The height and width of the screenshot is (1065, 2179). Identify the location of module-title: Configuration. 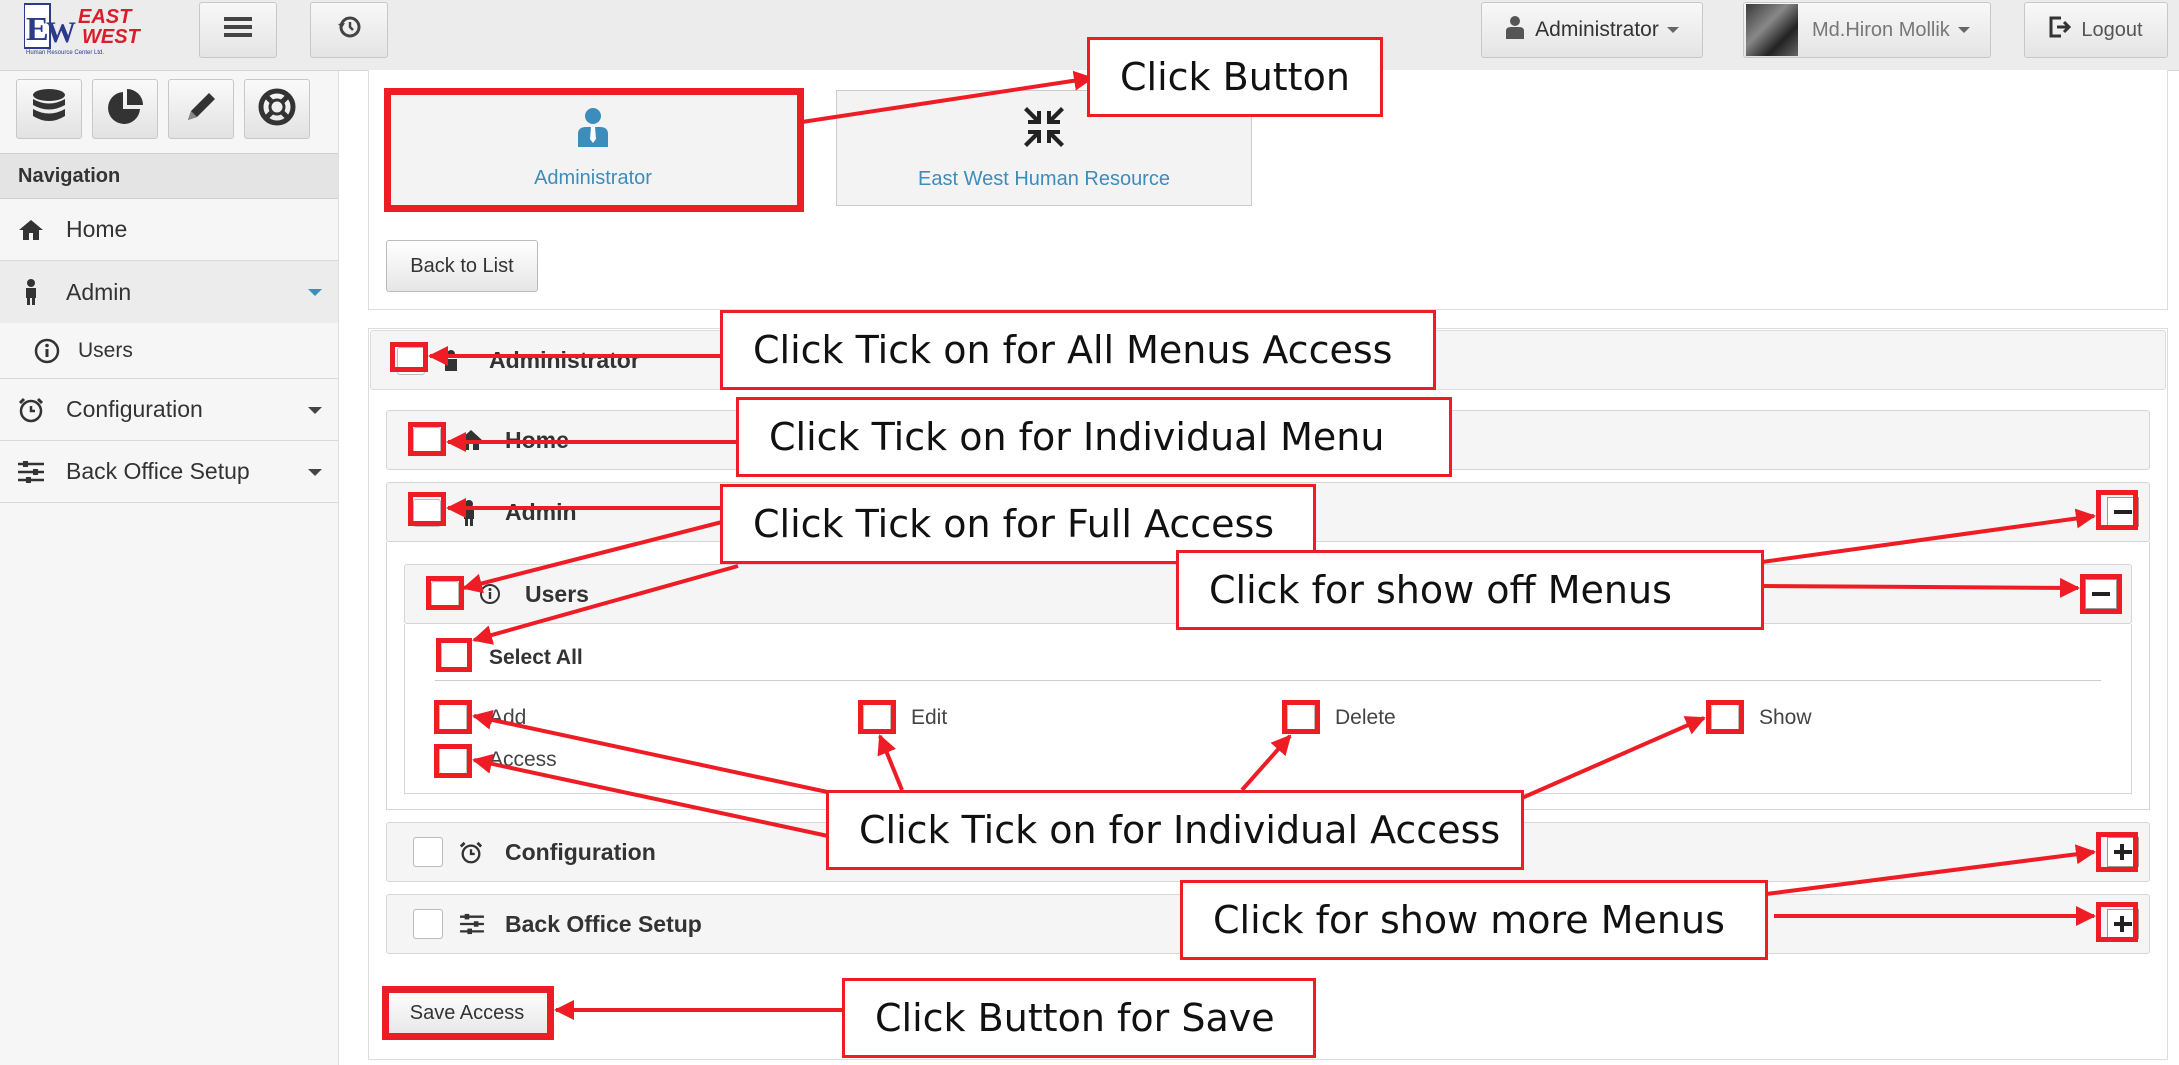
(580, 851).